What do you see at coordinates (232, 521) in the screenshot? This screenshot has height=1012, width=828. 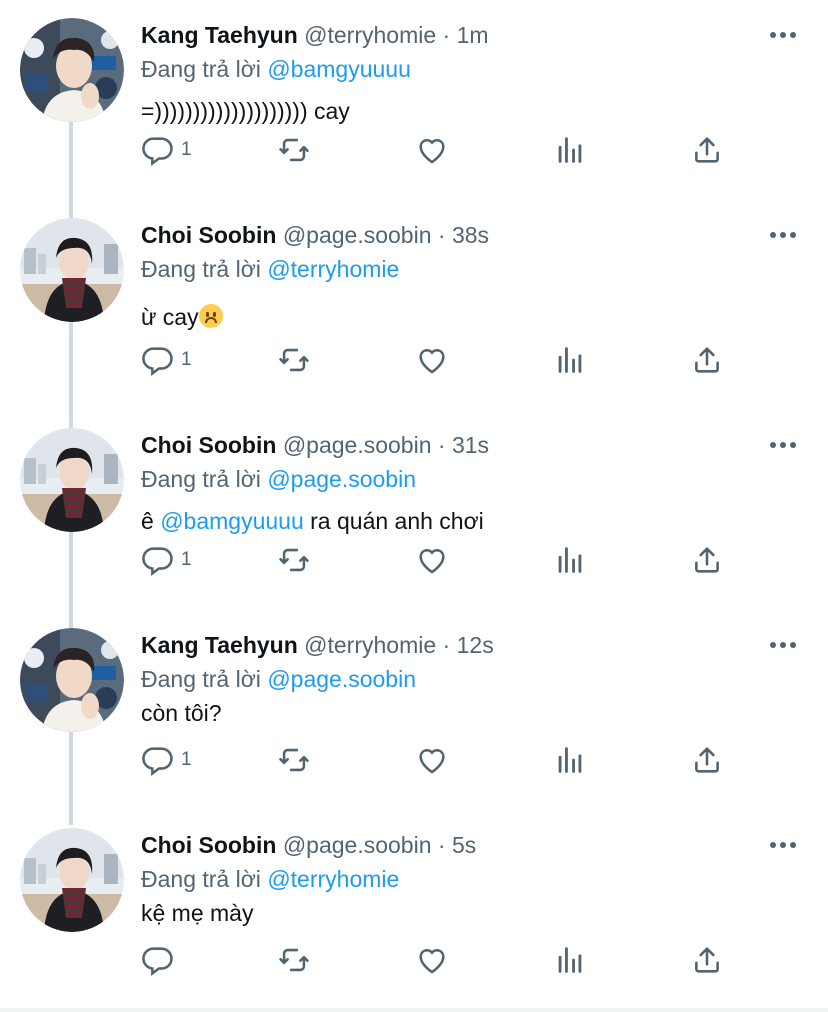 I see `tweet-mention: @bamgyuuuu` at bounding box center [232, 521].